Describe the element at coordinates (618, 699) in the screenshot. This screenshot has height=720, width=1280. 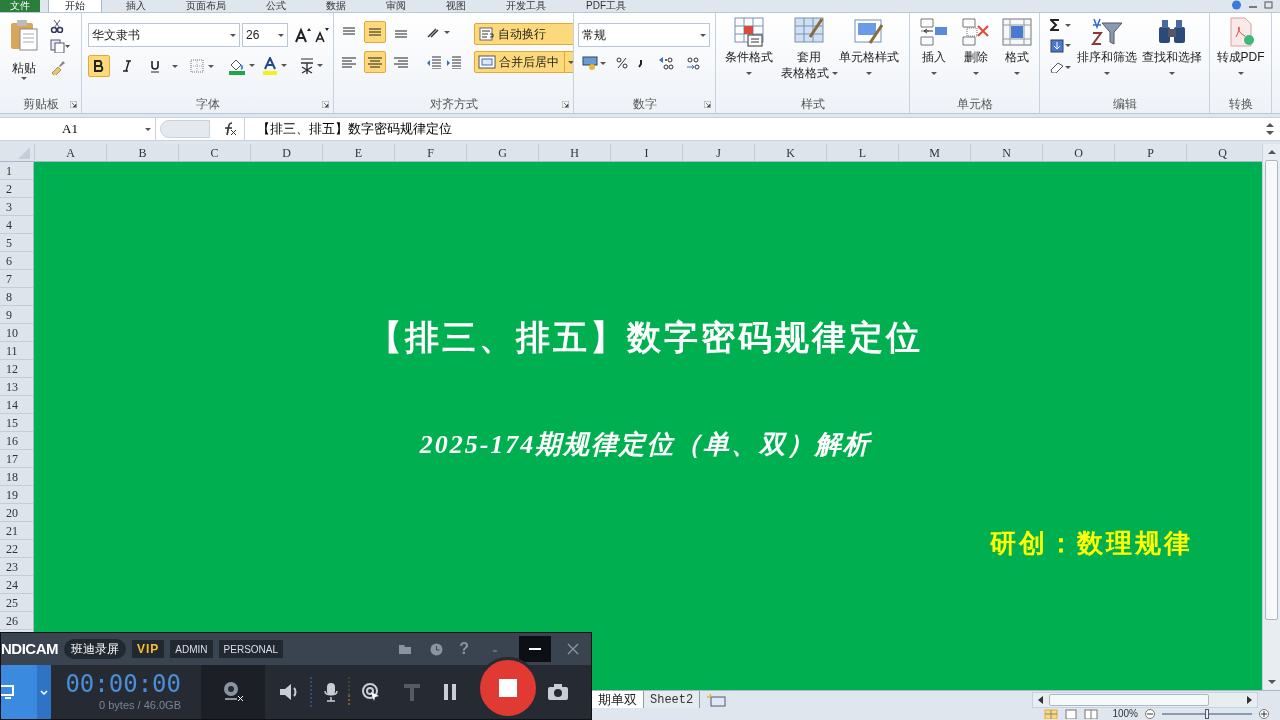
I see `sheet-tab: 期单双` at that location.